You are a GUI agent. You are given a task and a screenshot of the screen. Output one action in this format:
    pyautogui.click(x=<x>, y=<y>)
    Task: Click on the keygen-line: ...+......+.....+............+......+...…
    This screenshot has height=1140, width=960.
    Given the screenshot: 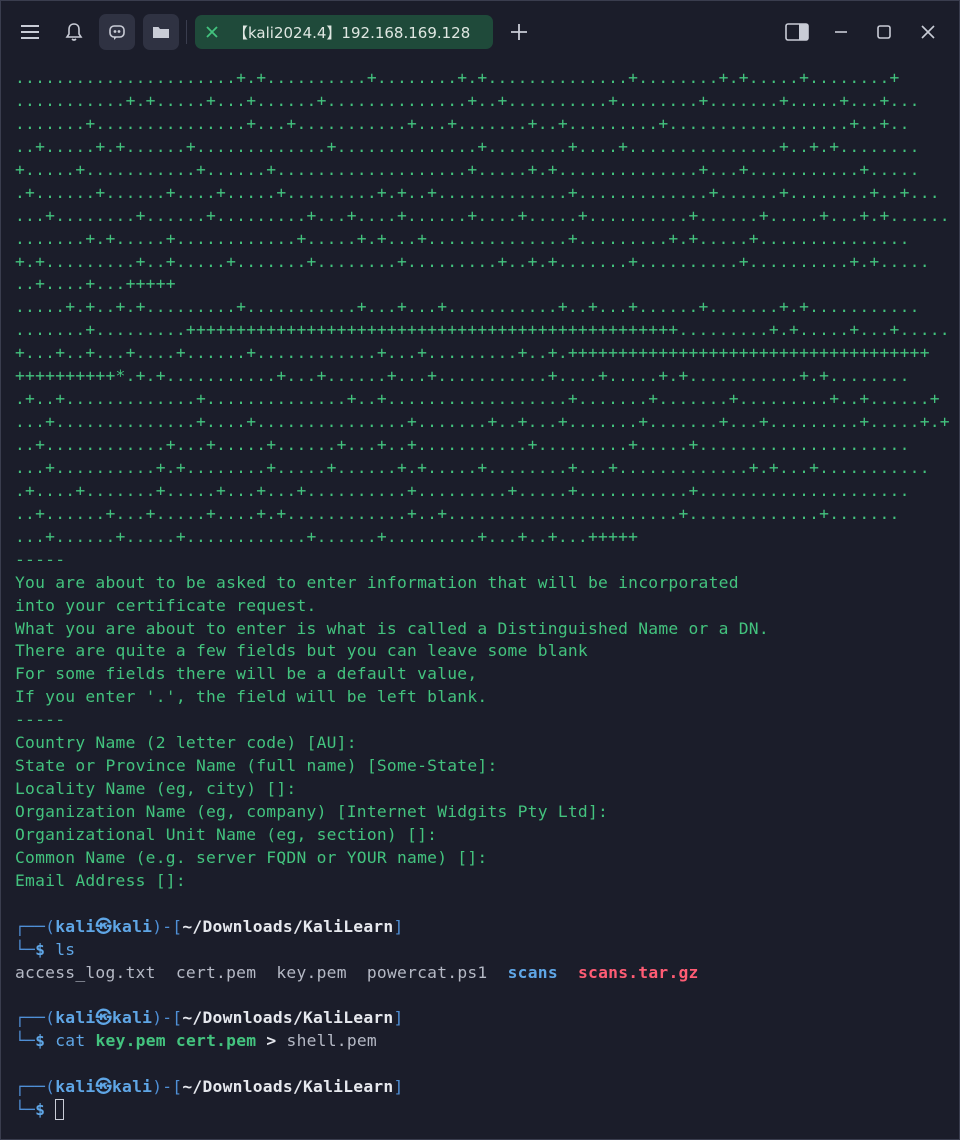 What is the action you would take?
    pyautogui.click(x=327, y=536)
    